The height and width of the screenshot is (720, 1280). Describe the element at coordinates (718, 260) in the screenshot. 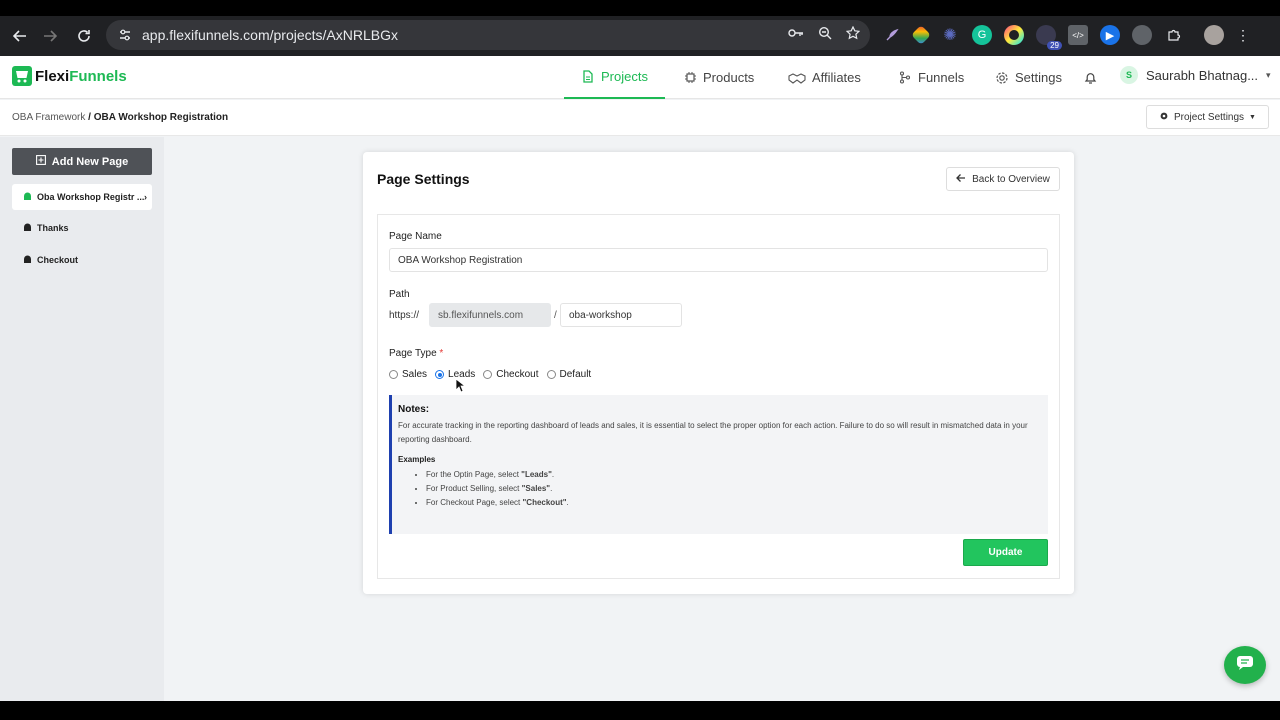

I see `page-name-input: OBA Workshop Registration` at that location.